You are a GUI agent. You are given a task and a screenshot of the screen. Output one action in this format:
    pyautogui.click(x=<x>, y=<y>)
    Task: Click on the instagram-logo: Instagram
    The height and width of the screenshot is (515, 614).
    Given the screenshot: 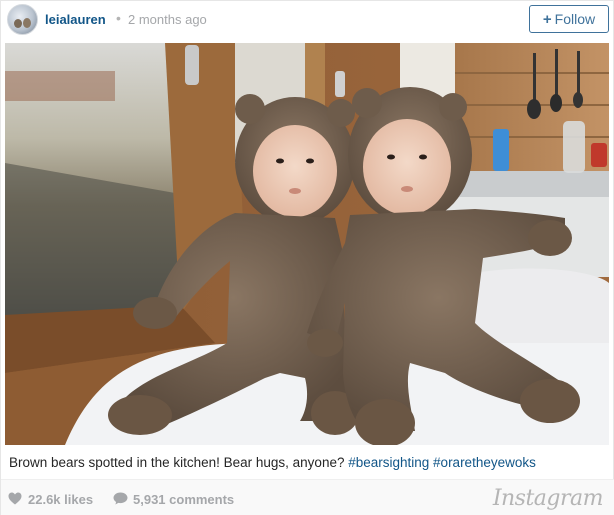 What is the action you would take?
    pyautogui.click(x=548, y=498)
    